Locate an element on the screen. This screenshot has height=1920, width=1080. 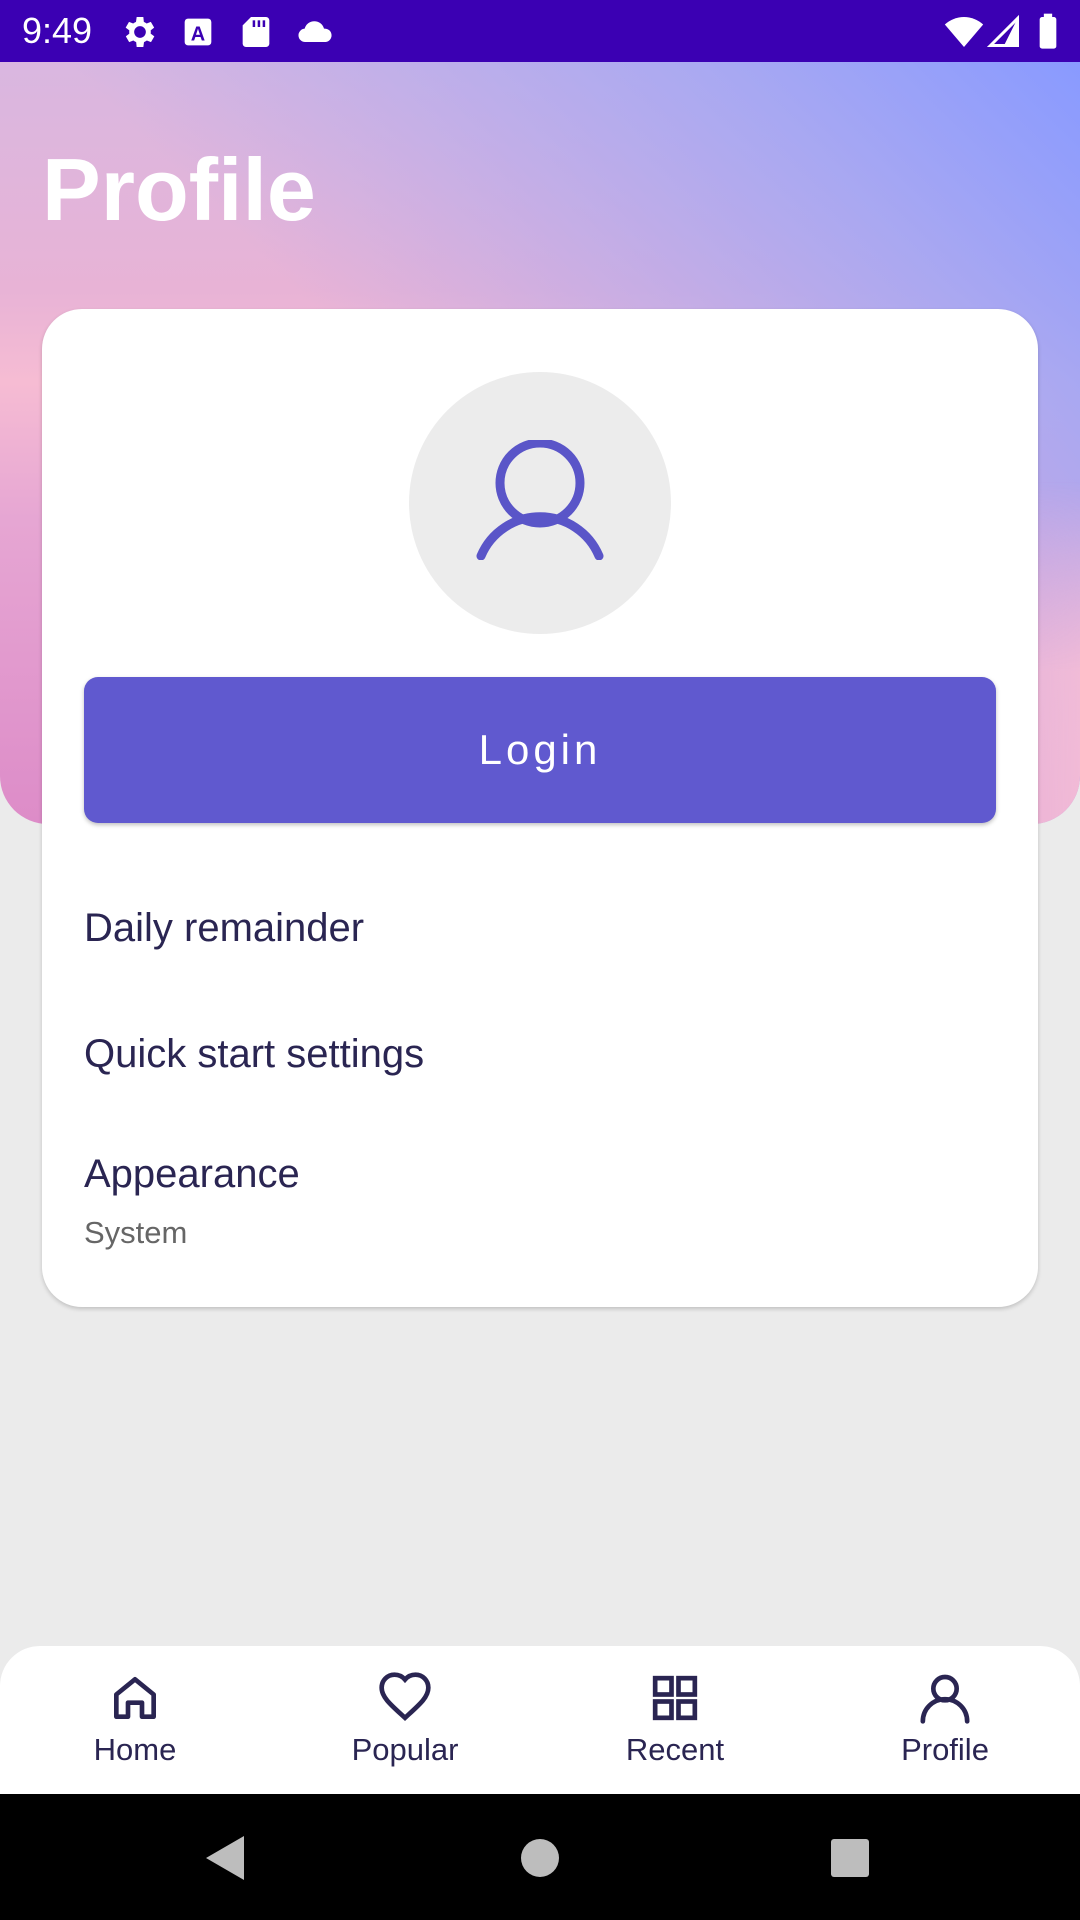
gear-icon is located at coordinates (140, 32).